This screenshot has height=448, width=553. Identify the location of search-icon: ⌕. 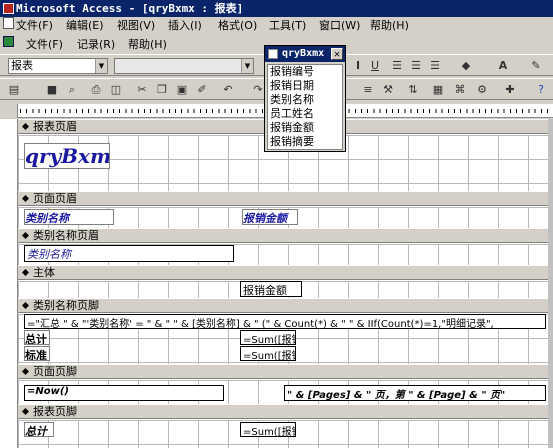
(72, 90).